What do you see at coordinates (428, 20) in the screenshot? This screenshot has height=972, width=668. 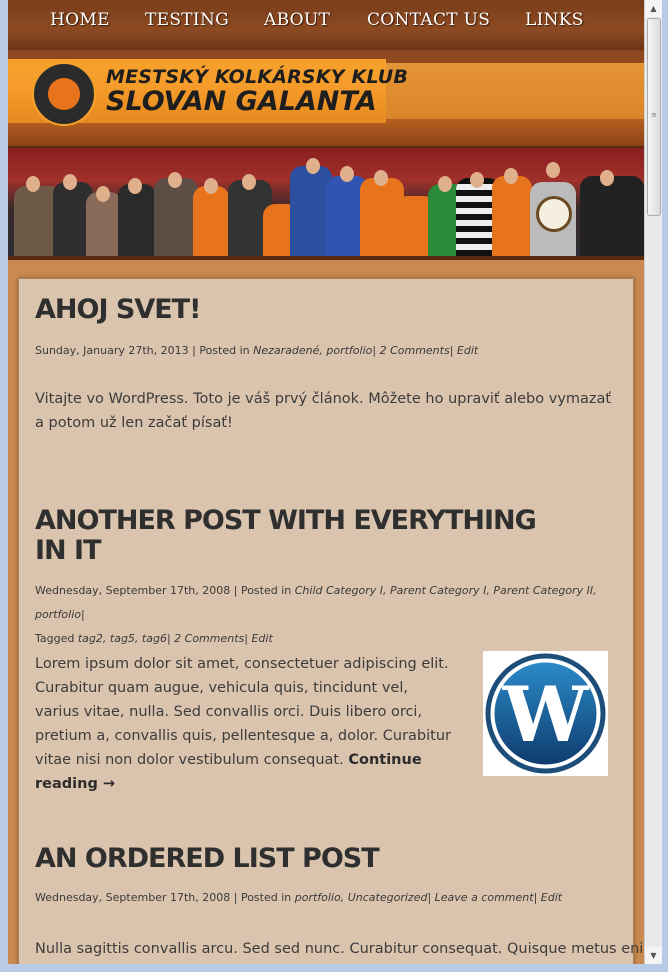 I see `nav-contact-us: CONTACT US` at bounding box center [428, 20].